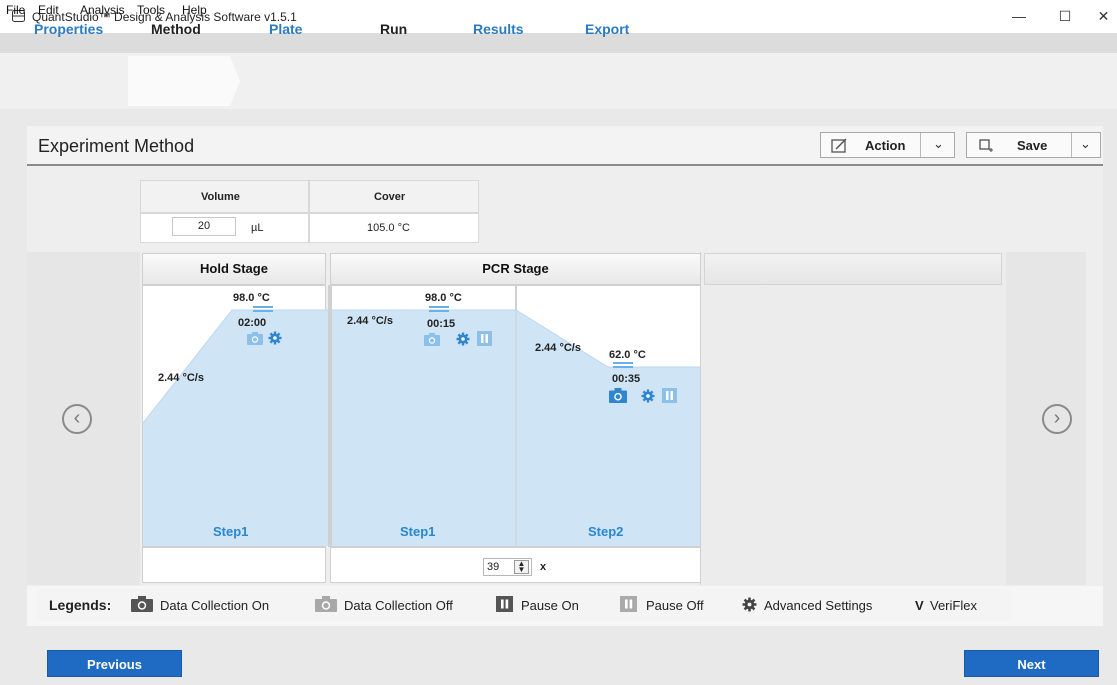 The height and width of the screenshot is (685, 1117). I want to click on legend-pause-on: Pause On, so click(550, 605).